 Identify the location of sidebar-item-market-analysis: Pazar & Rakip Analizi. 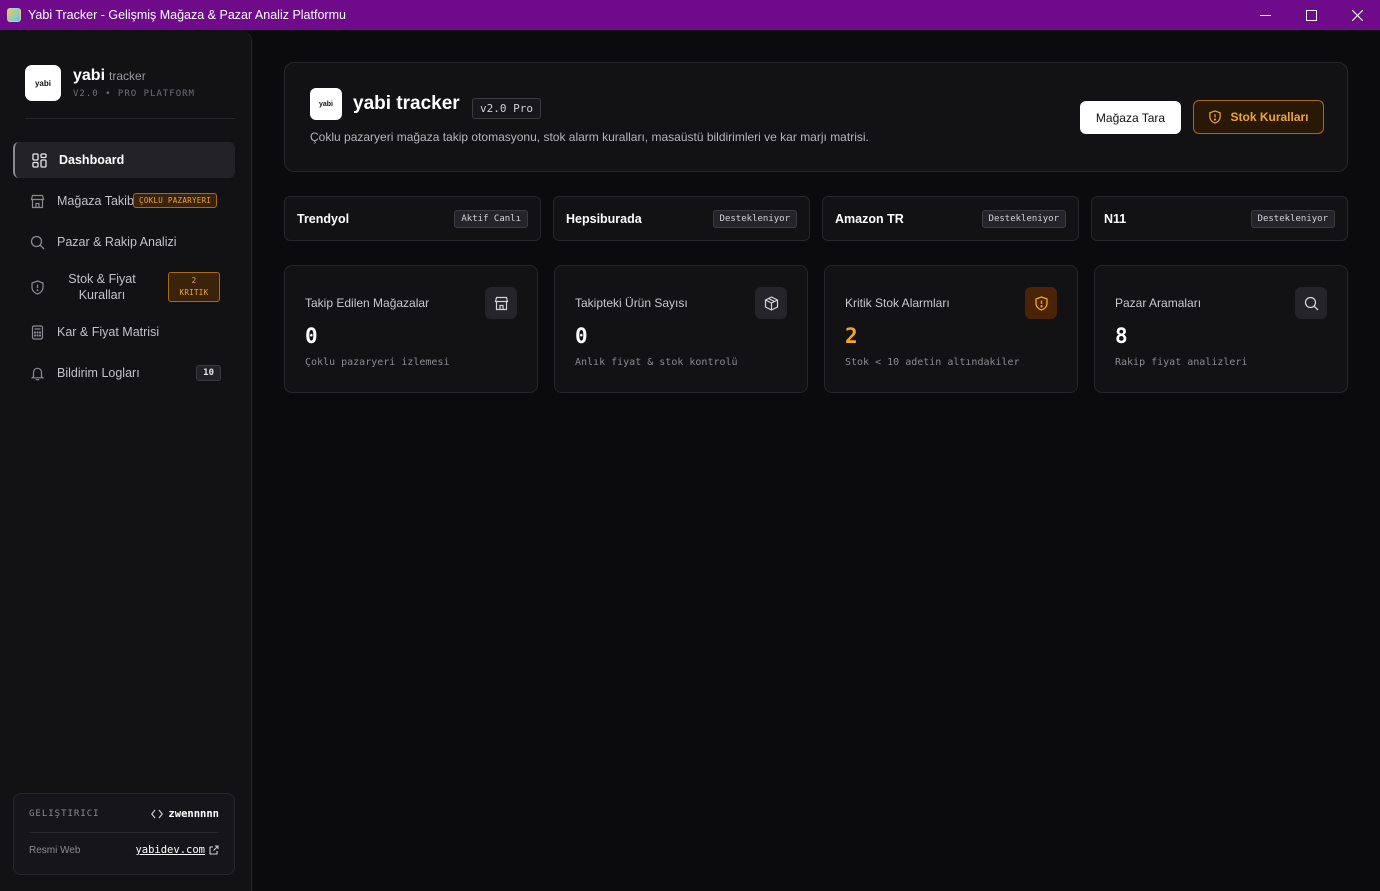
(124, 242).